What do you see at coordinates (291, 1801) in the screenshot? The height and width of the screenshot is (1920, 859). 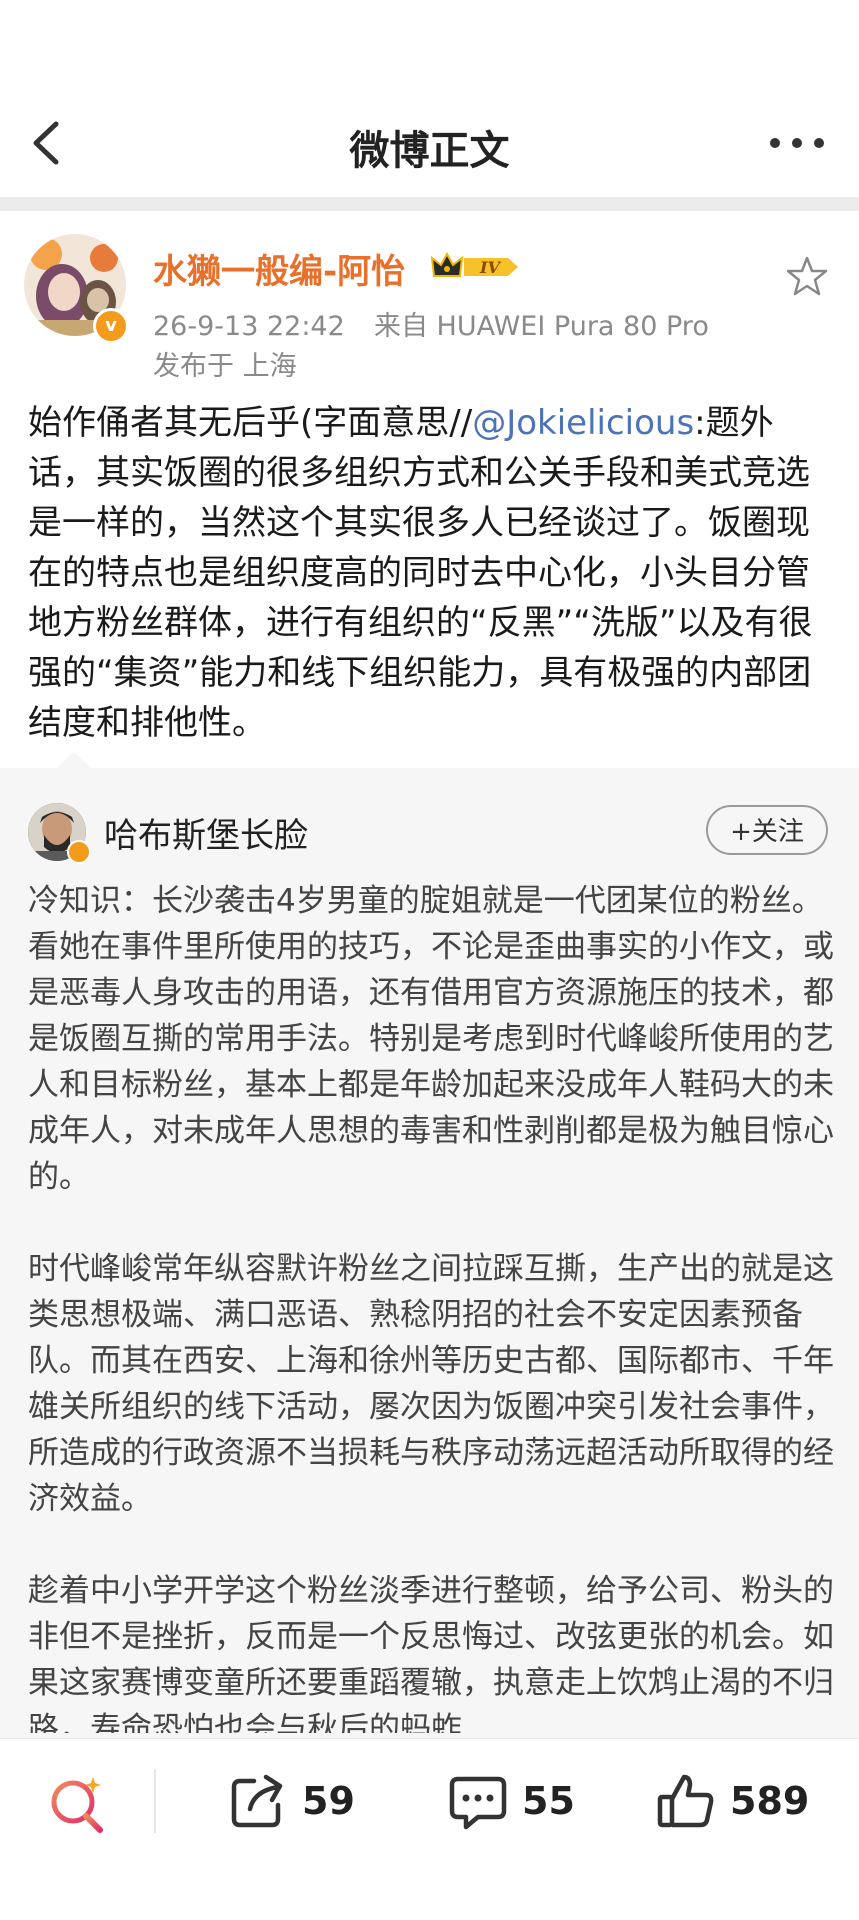 I see `share-button: 59` at bounding box center [291, 1801].